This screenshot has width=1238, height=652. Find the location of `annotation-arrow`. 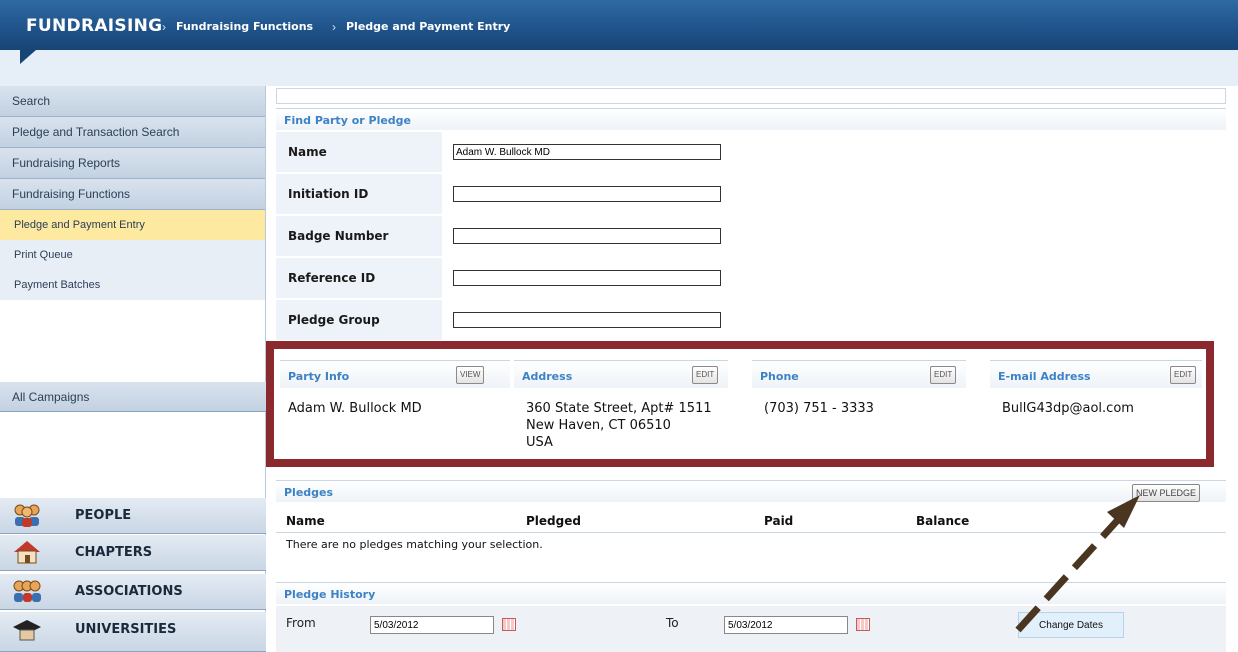

annotation-arrow is located at coordinates (1077, 564).